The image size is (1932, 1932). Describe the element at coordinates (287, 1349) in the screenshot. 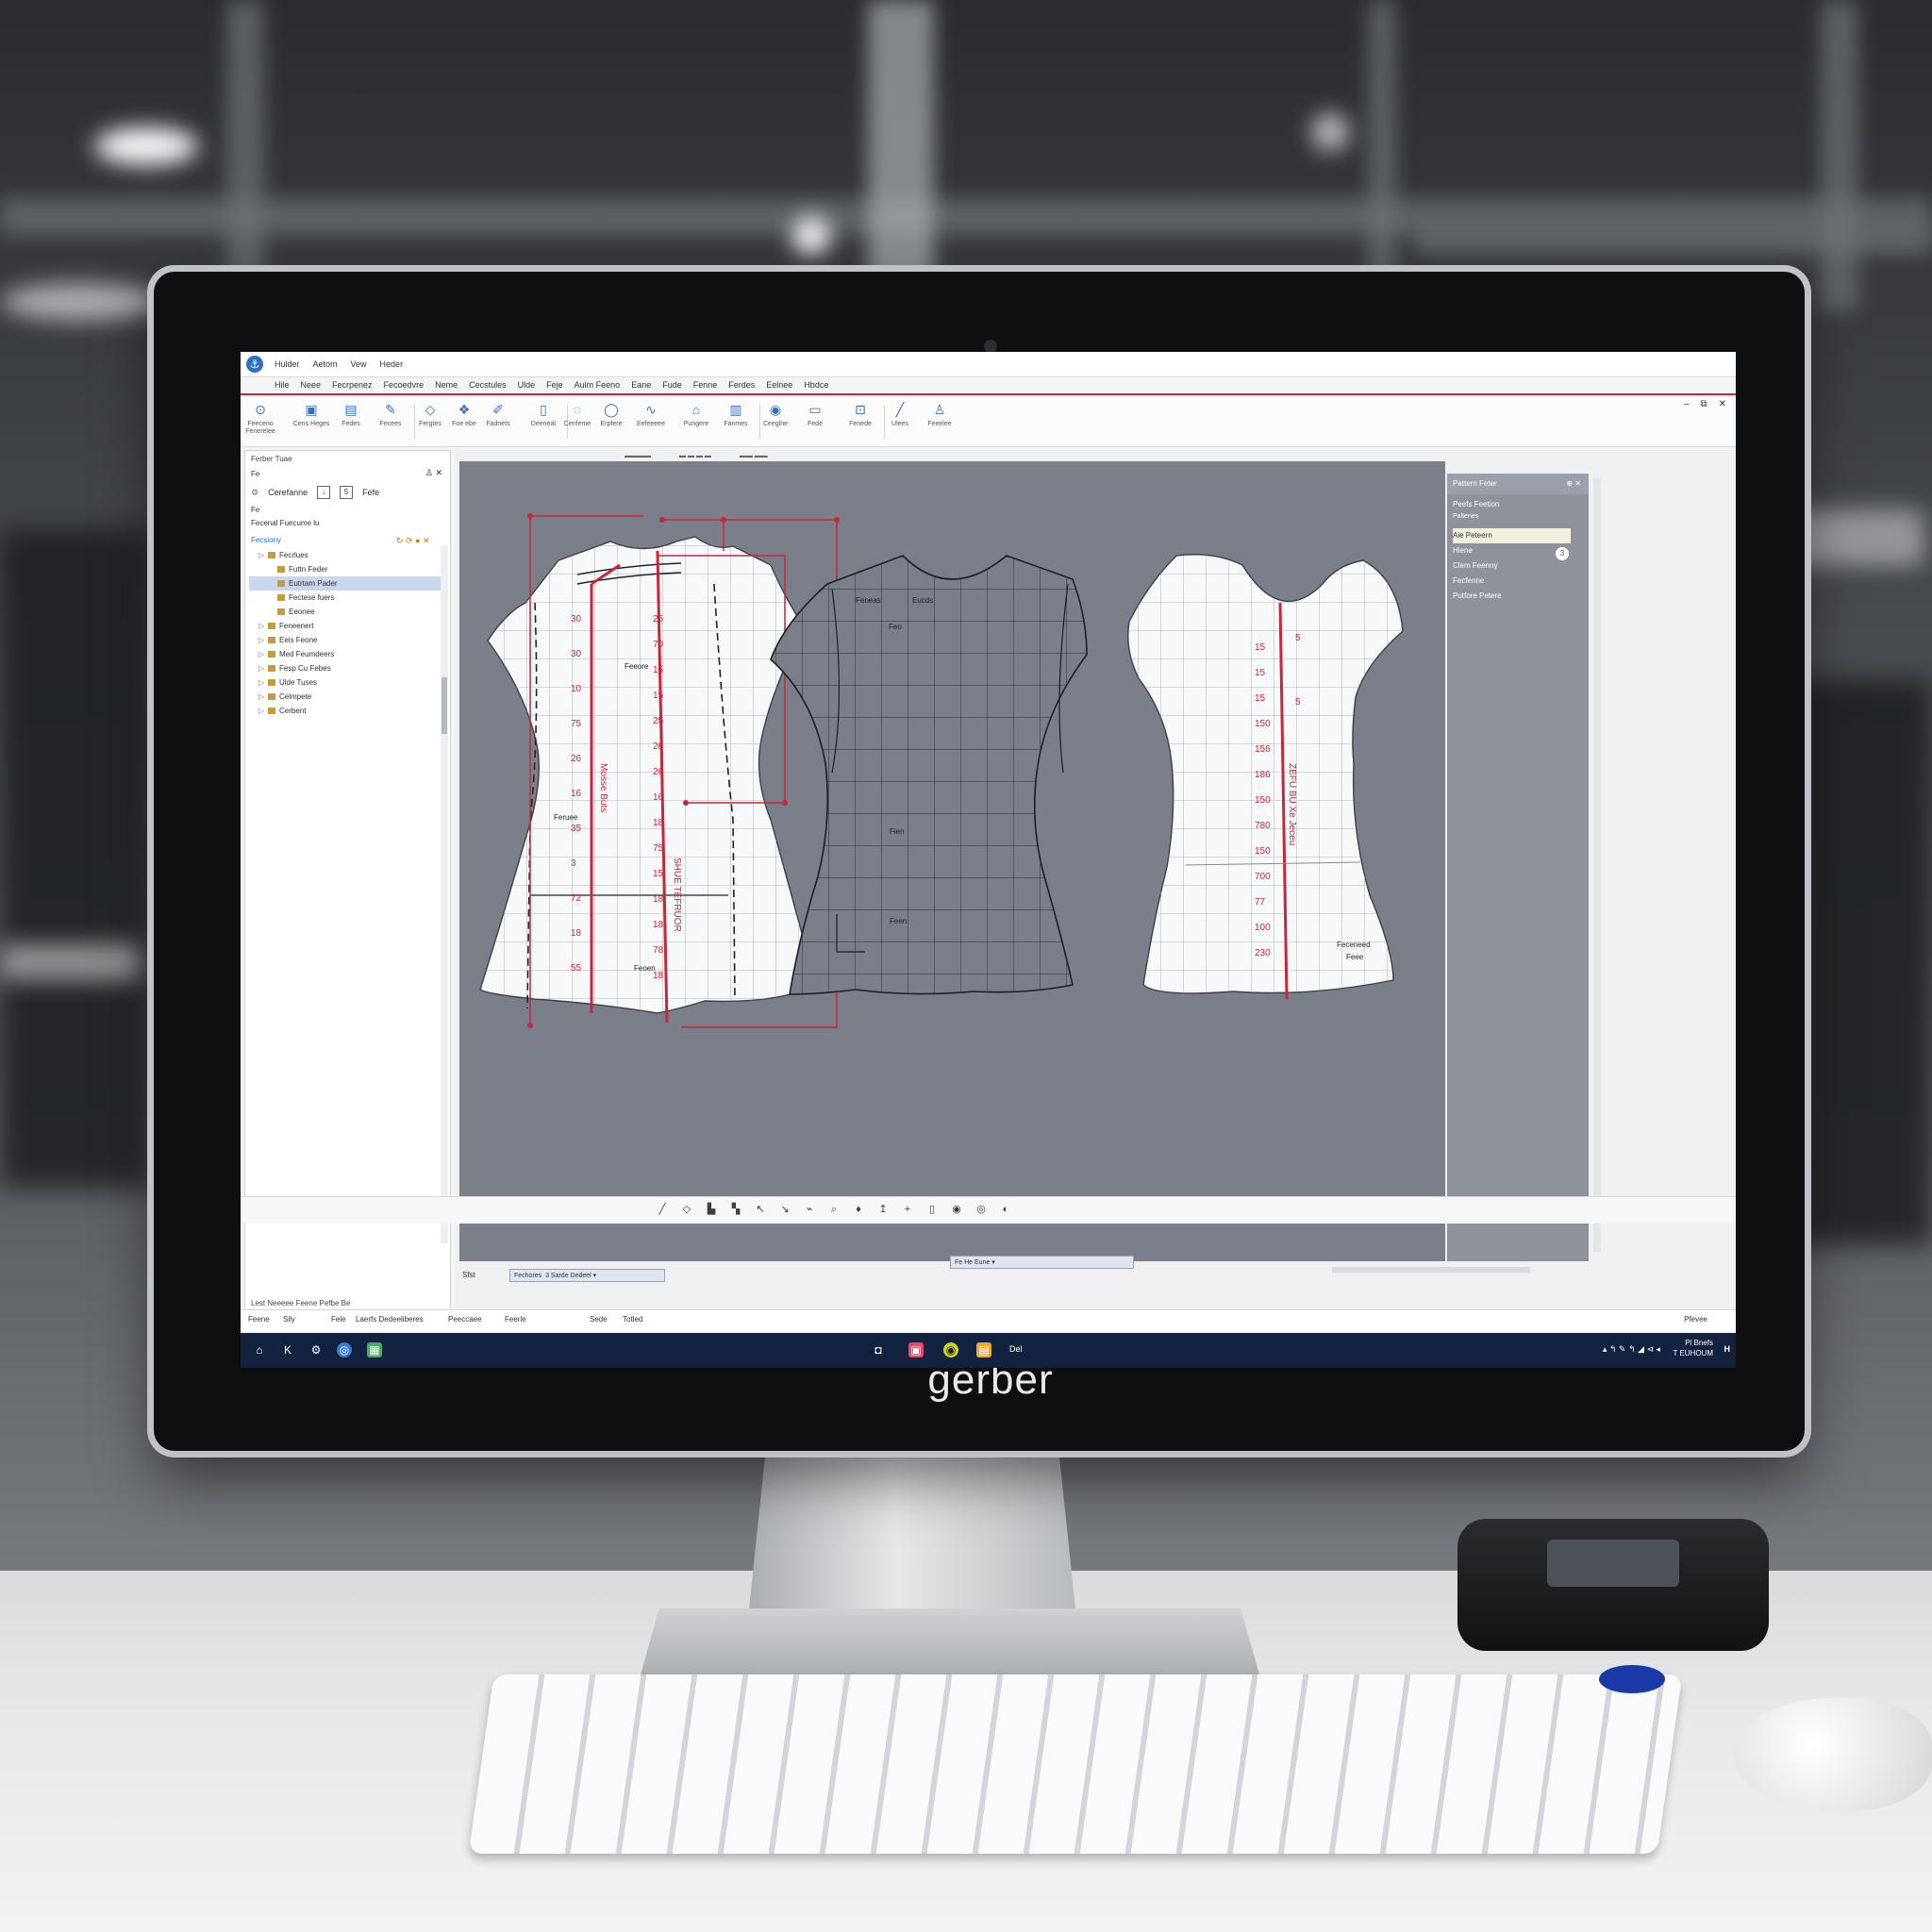

I see `back-icon: K` at that location.